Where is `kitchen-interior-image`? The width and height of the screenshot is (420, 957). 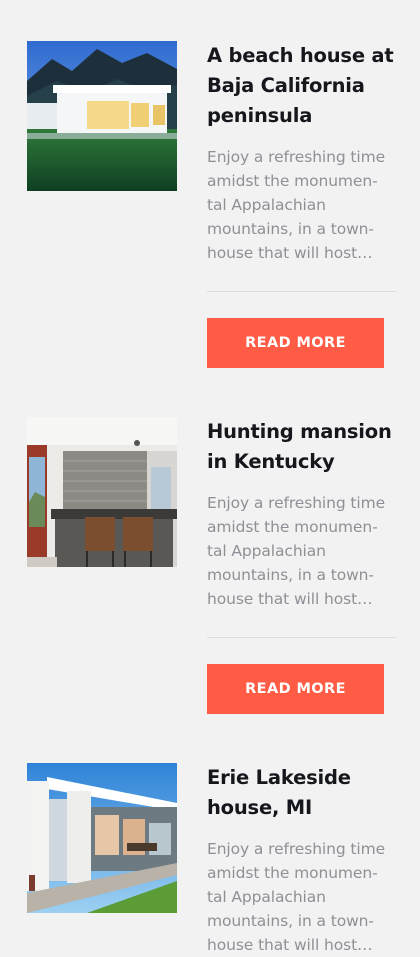
kitchen-interior-image is located at coordinates (102, 492).